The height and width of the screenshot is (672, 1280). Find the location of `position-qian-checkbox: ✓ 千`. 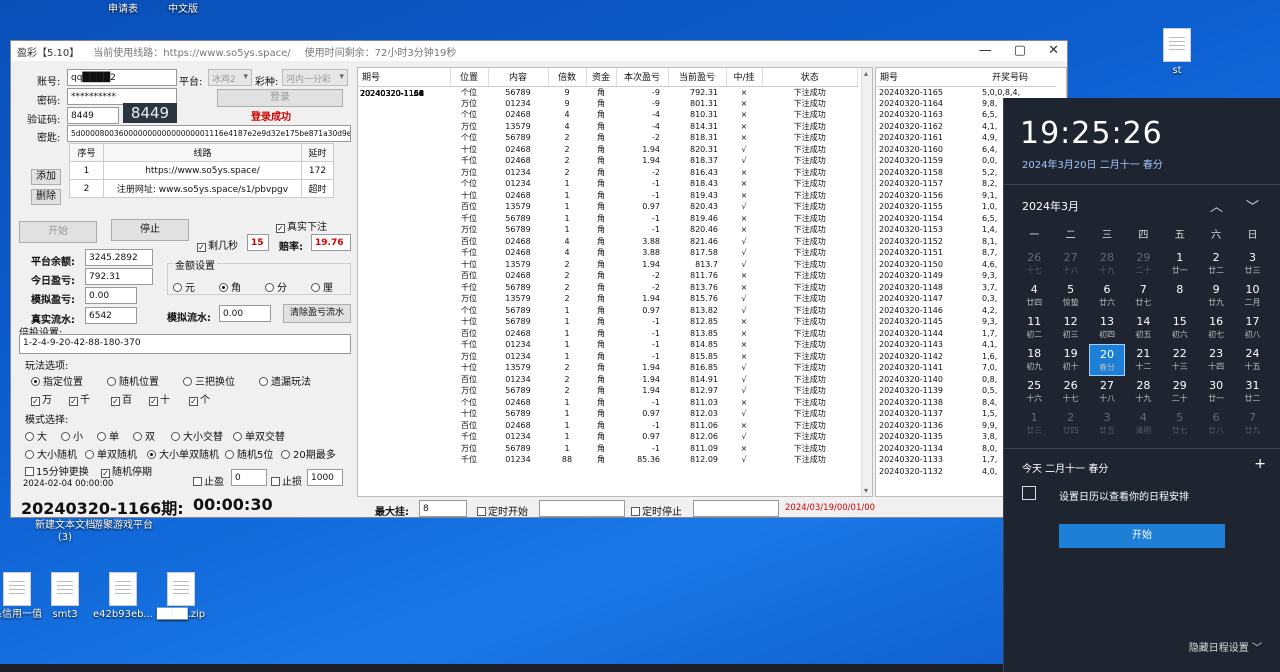

position-qian-checkbox: ✓ 千 is located at coordinates (79, 398).